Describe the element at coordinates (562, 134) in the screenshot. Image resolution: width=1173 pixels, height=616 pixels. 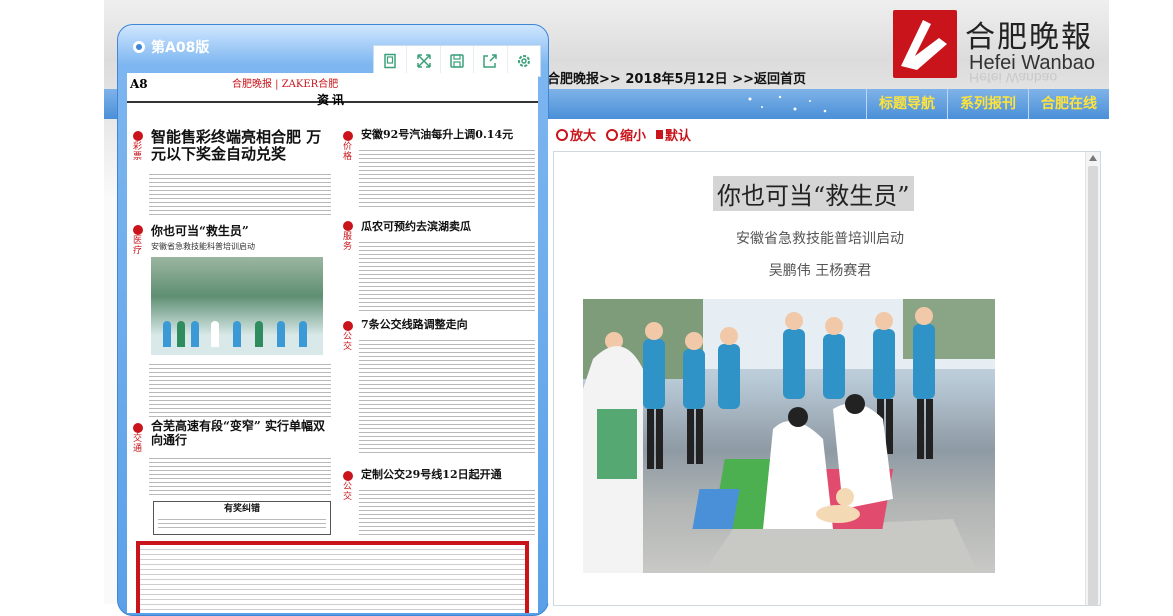
I see `zoom-in-icon` at that location.